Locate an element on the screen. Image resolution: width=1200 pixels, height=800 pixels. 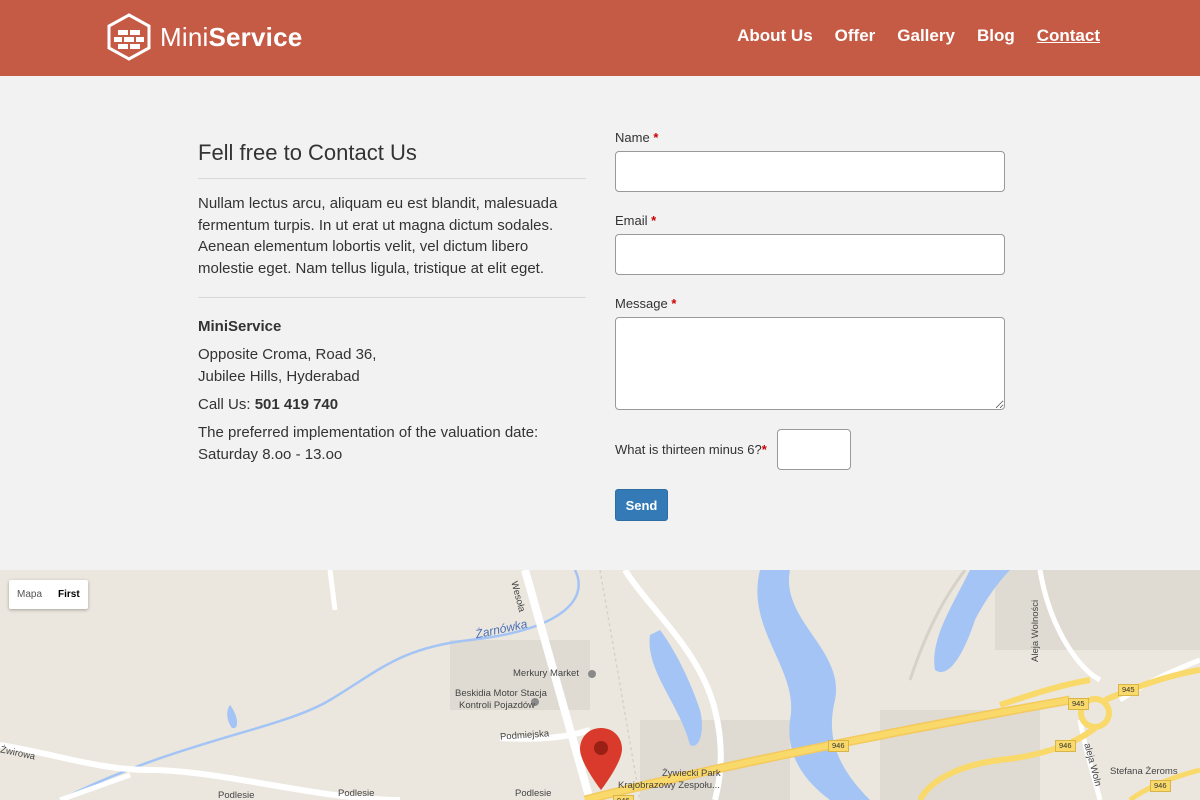
nav-gallery: Gallery is located at coordinates (926, 36).